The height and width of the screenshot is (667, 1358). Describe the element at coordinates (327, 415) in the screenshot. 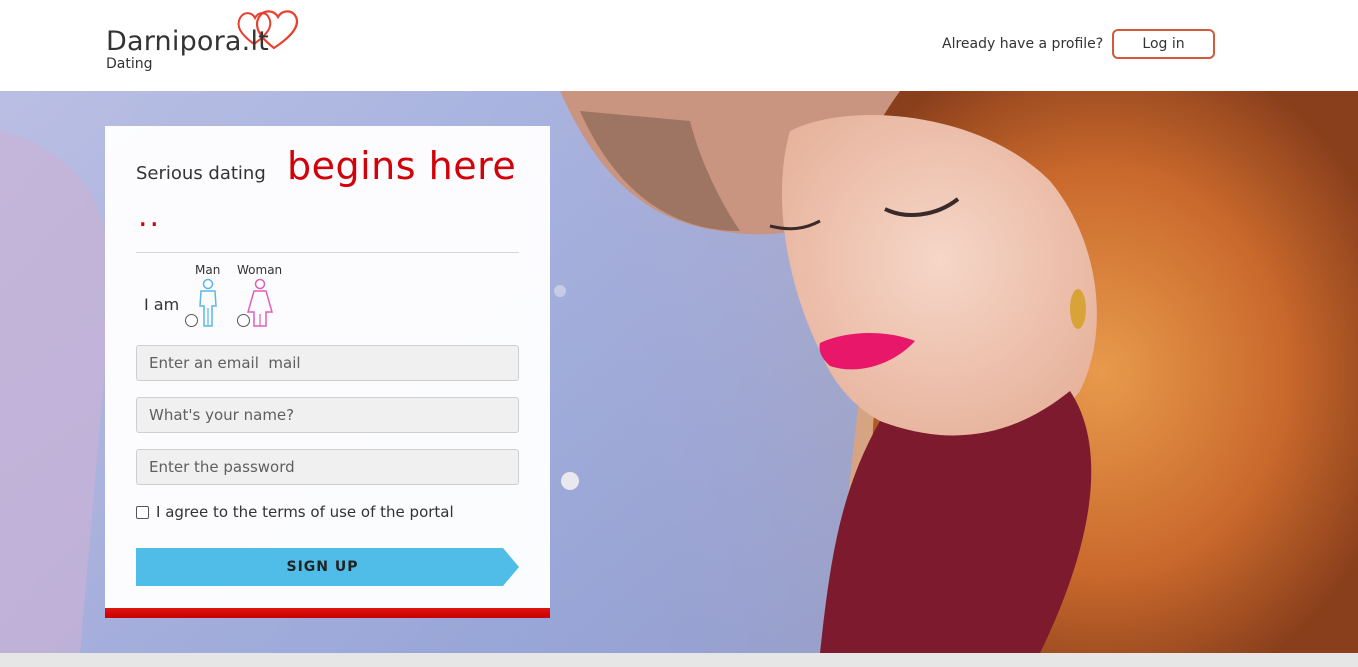

I see `name-input` at that location.